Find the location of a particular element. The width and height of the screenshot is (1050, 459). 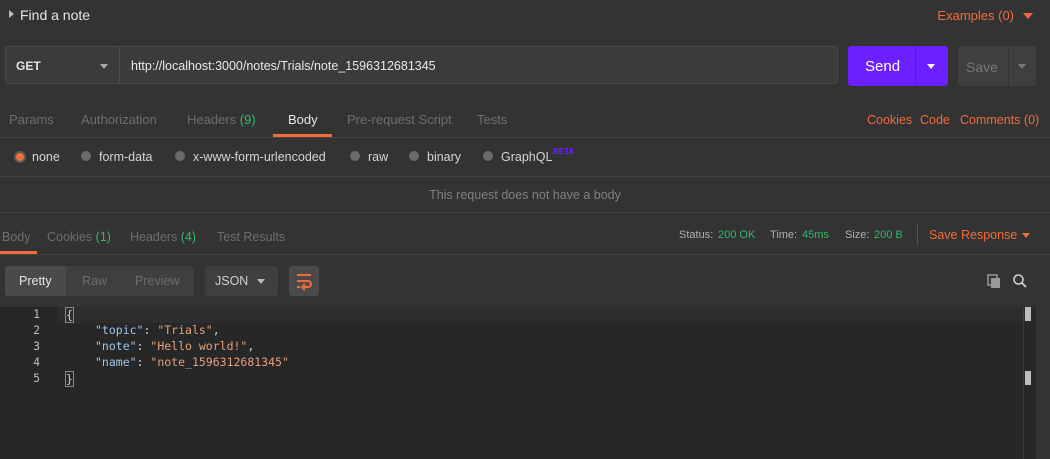

format-label: JSON is located at coordinates (232, 281).